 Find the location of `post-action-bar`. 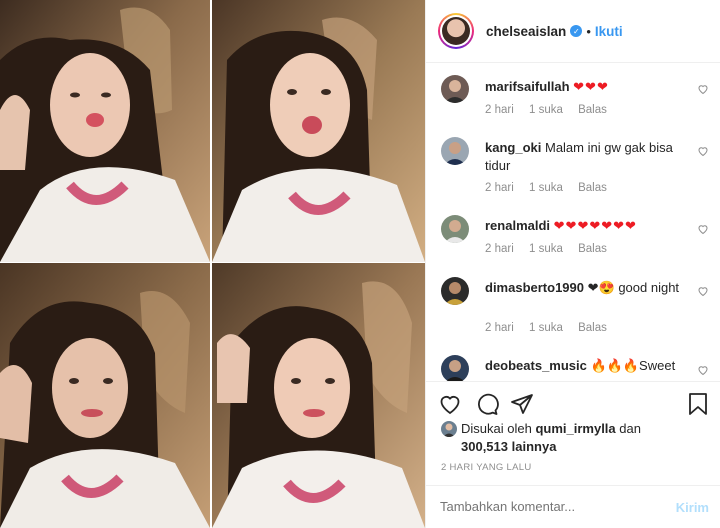

post-action-bar is located at coordinates (573, 401).